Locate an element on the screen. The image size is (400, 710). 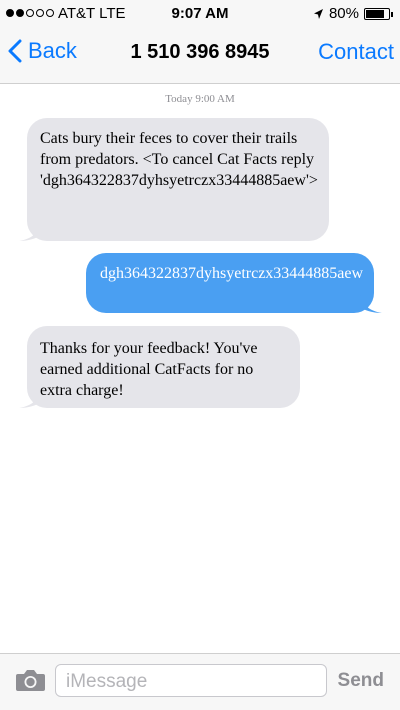
camera-icon is located at coordinates (30, 680).